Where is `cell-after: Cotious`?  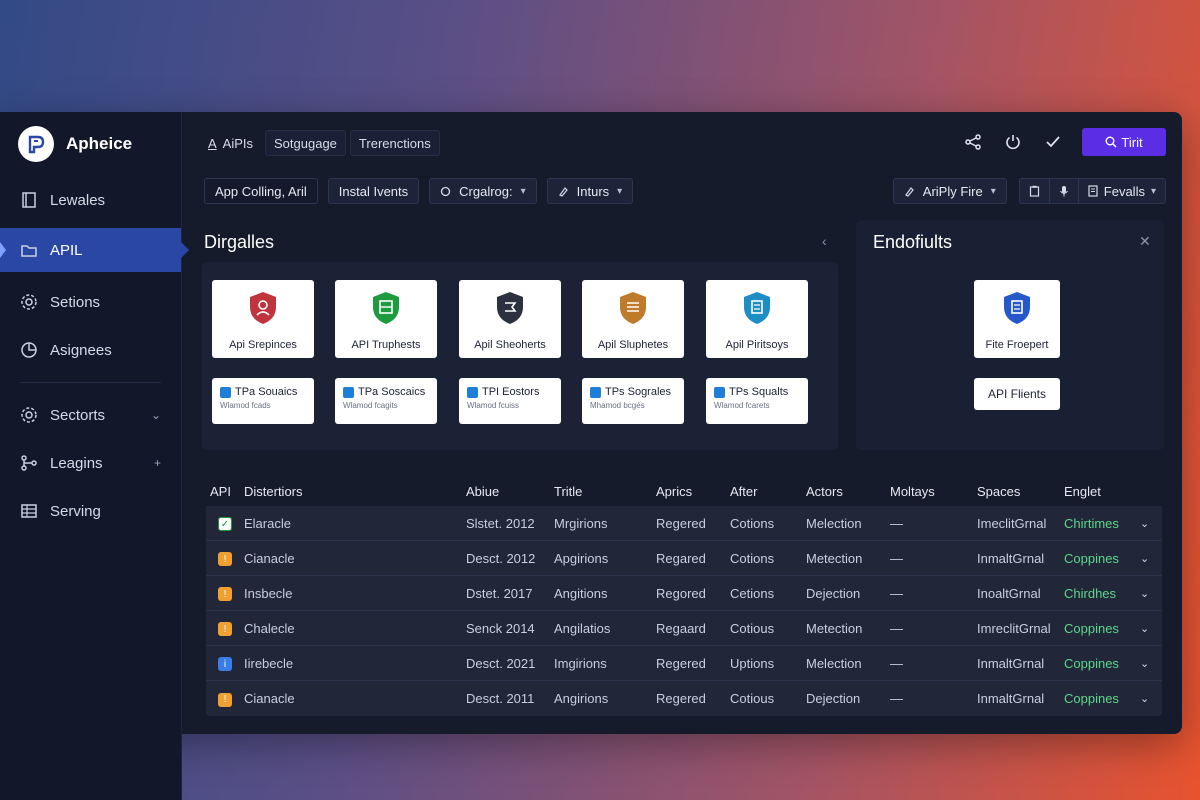
cell-after: Cotious is located at coordinates (752, 698).